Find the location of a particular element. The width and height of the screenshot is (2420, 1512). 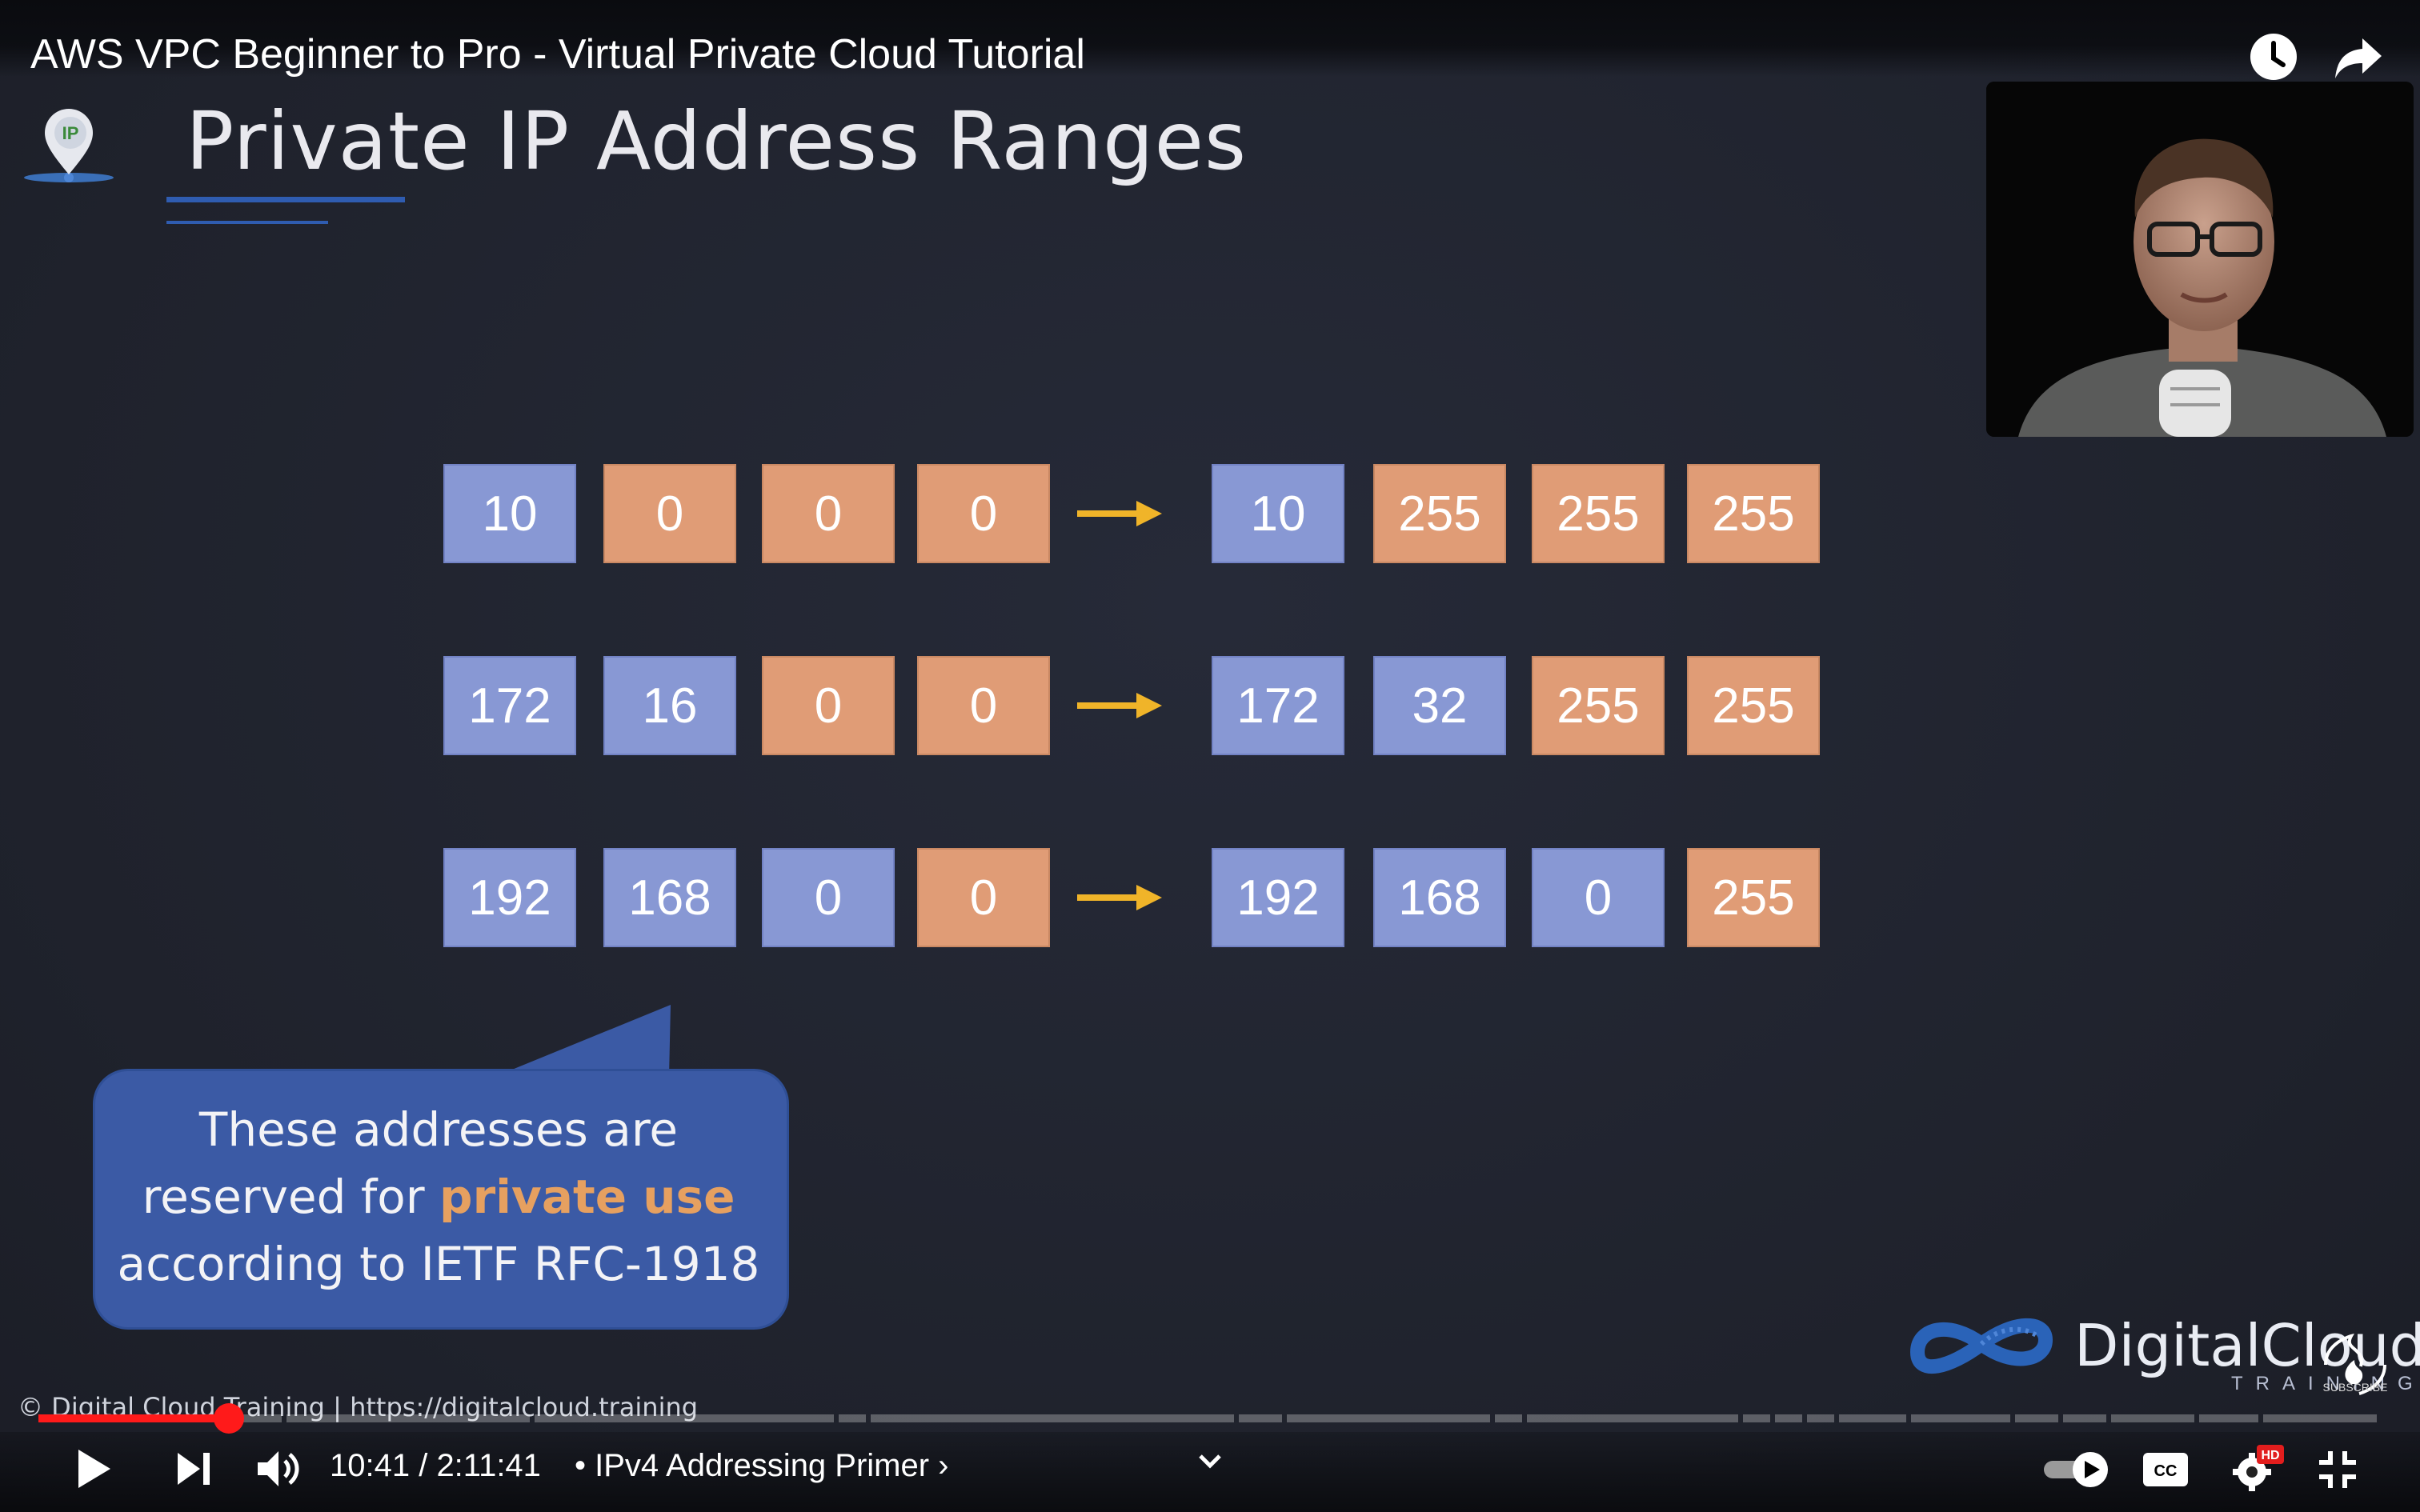

octet-start-1-3: 0 is located at coordinates (828, 513).